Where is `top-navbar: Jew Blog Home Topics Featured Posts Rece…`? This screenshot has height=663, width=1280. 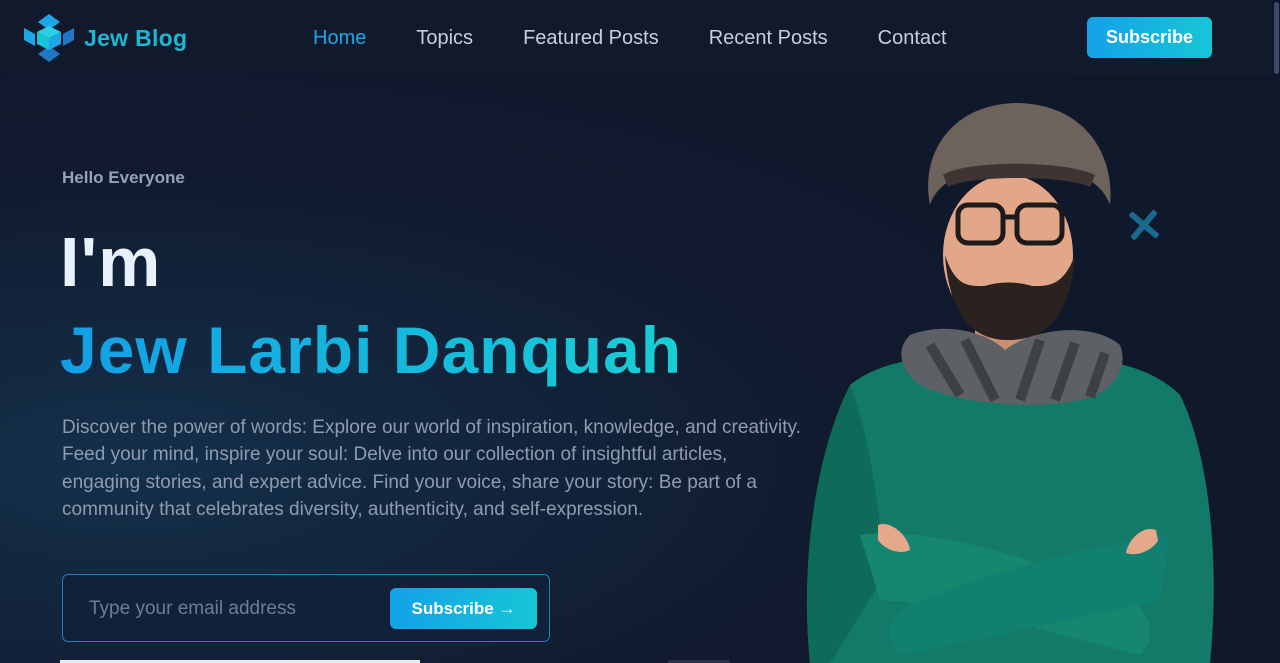 top-navbar: Jew Blog Home Topics Featured Posts Rece… is located at coordinates (640, 38).